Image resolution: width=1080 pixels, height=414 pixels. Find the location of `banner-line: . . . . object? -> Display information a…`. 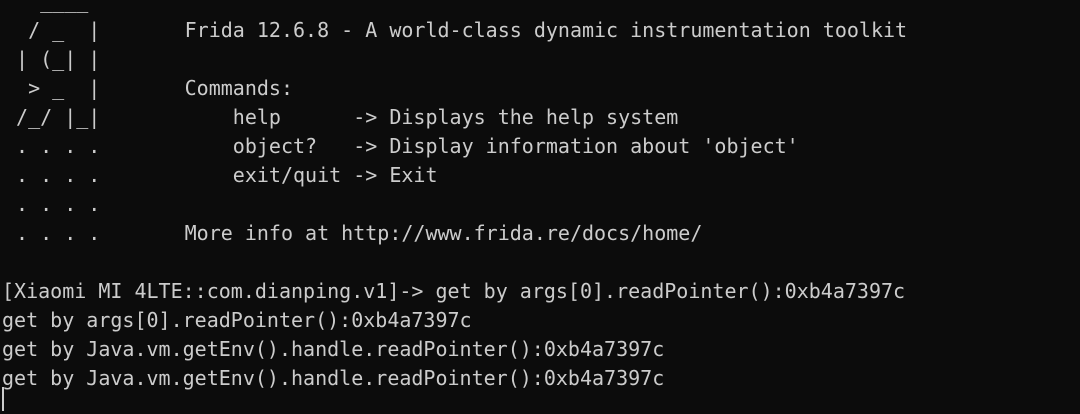

banner-line: . . . . object? -> Display information a… is located at coordinates (542, 146).